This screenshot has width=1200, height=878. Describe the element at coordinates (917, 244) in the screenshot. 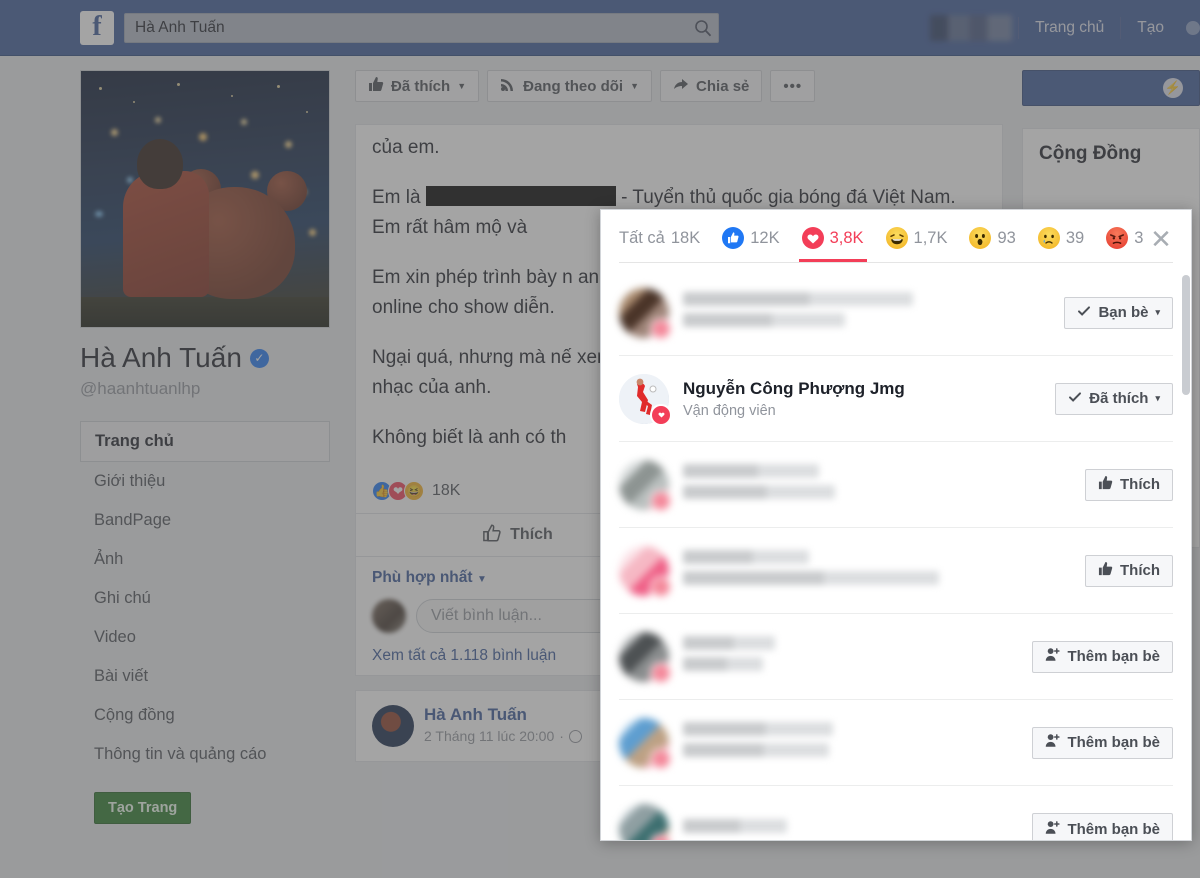

I see `tab-haha-reactions: 1,7K` at that location.